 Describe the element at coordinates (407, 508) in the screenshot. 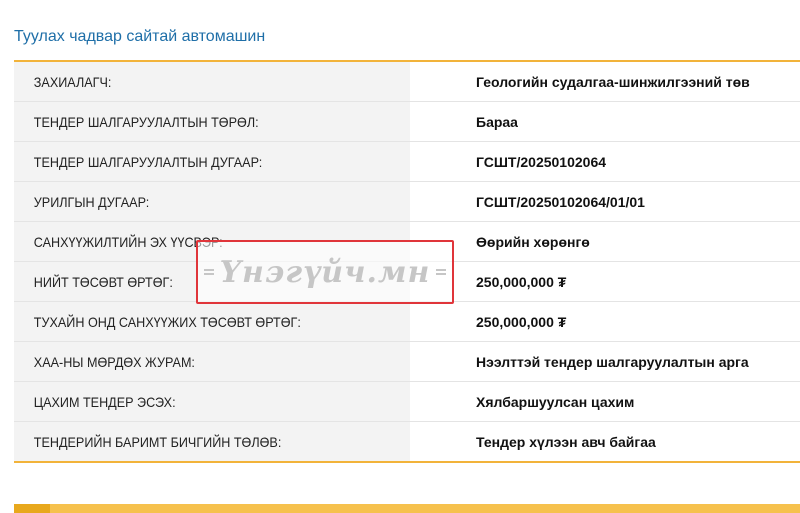

I see `bottom-accent-bar` at that location.